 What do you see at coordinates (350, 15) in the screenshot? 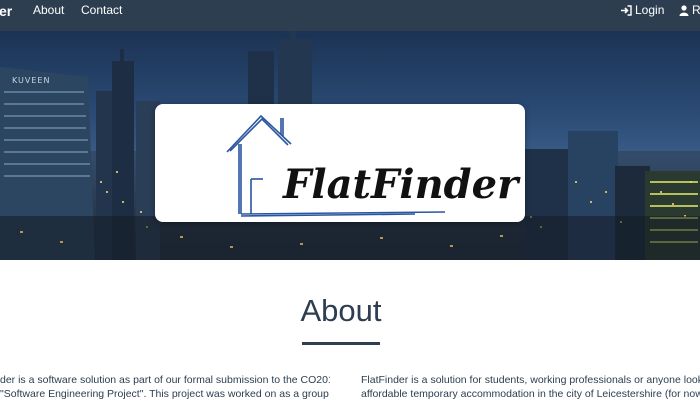
I see `top-navbar: er About Contact Login R` at bounding box center [350, 15].